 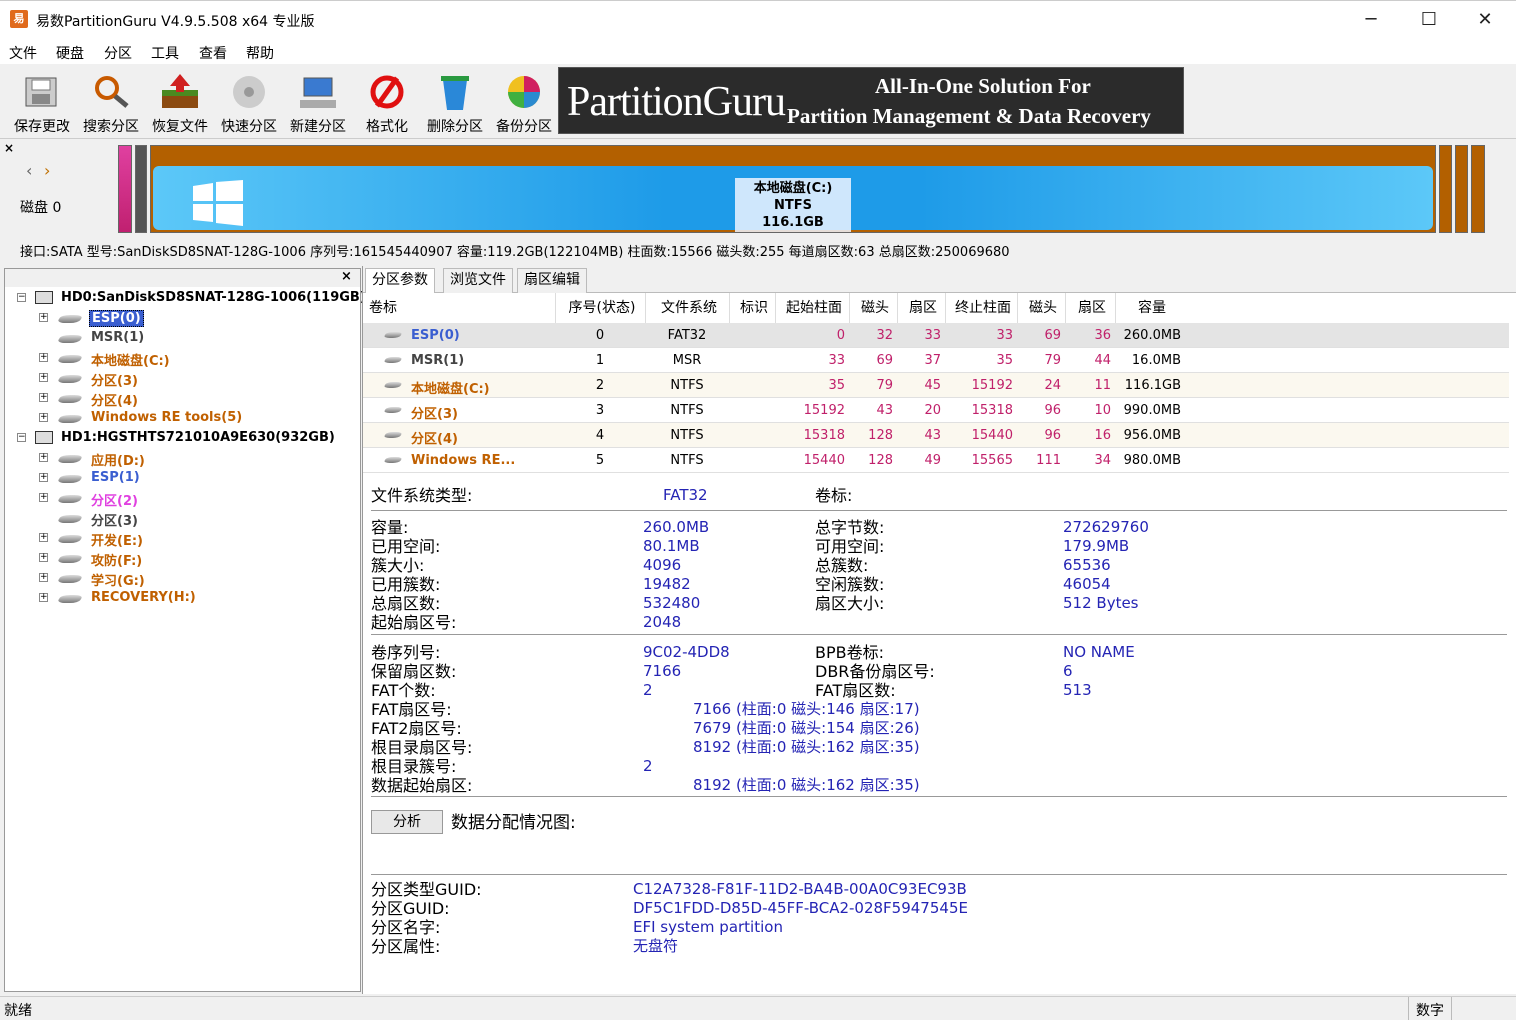 What do you see at coordinates (1096, 546) in the screenshot?
I see `info-value: 179.9MB` at bounding box center [1096, 546].